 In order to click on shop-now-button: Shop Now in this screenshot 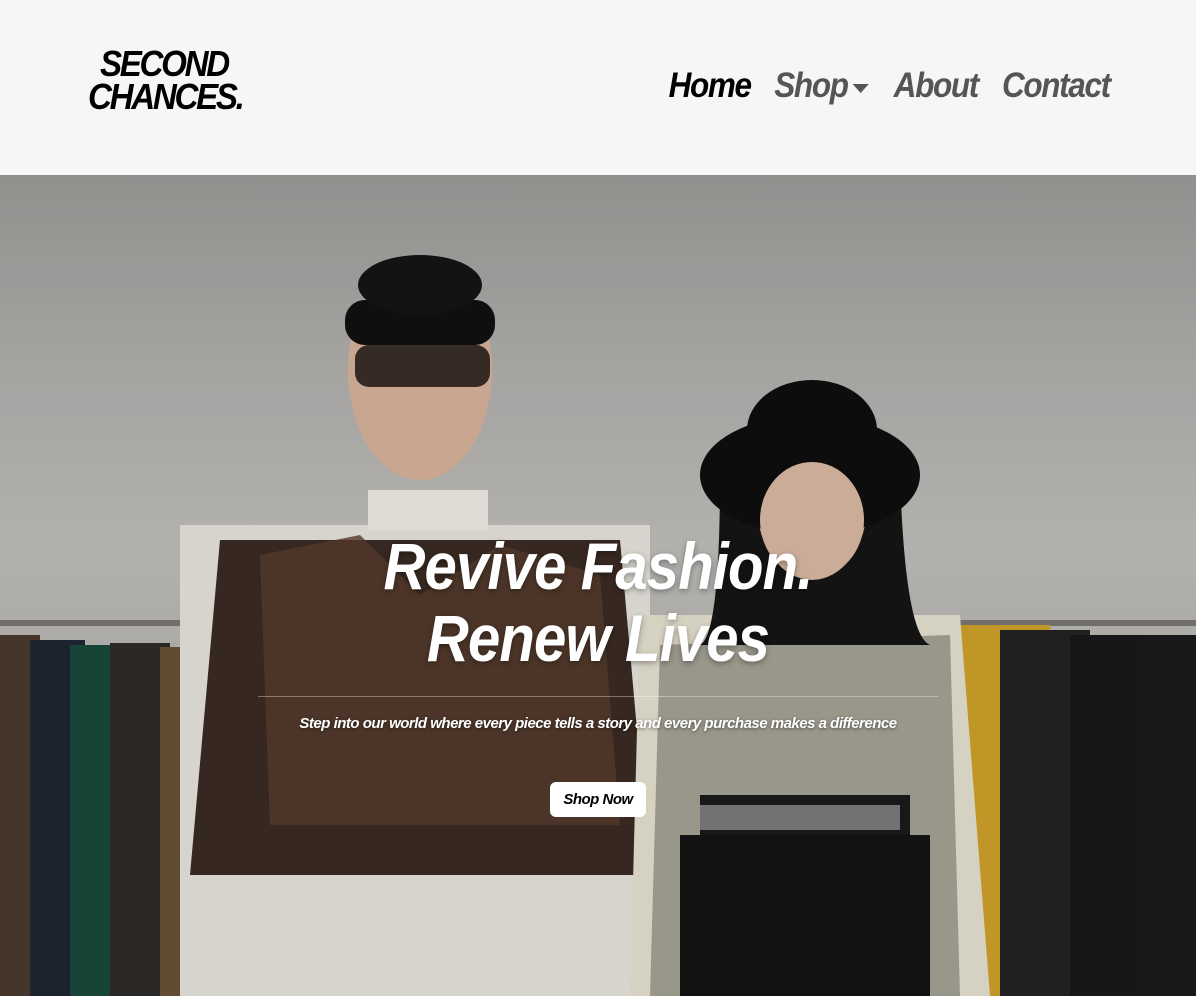, I will do `click(598, 799)`.